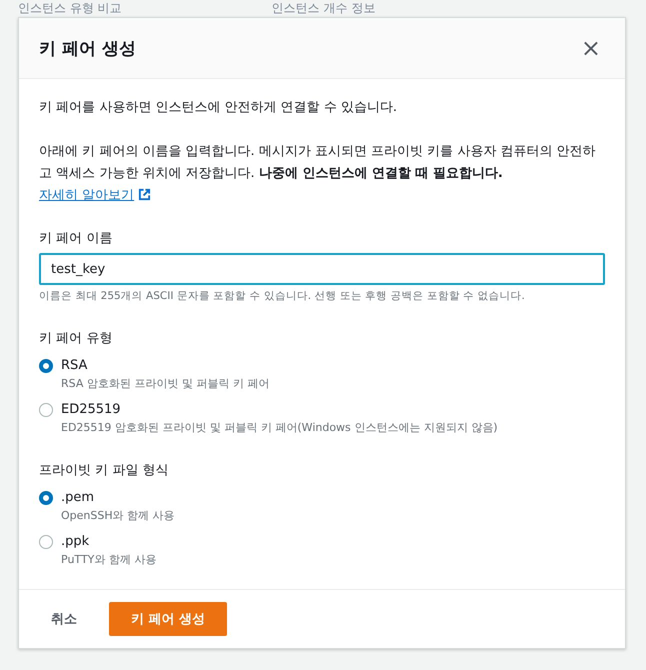 The height and width of the screenshot is (670, 646). What do you see at coordinates (76, 338) in the screenshot?
I see `group-label: 키 페어 유형` at bounding box center [76, 338].